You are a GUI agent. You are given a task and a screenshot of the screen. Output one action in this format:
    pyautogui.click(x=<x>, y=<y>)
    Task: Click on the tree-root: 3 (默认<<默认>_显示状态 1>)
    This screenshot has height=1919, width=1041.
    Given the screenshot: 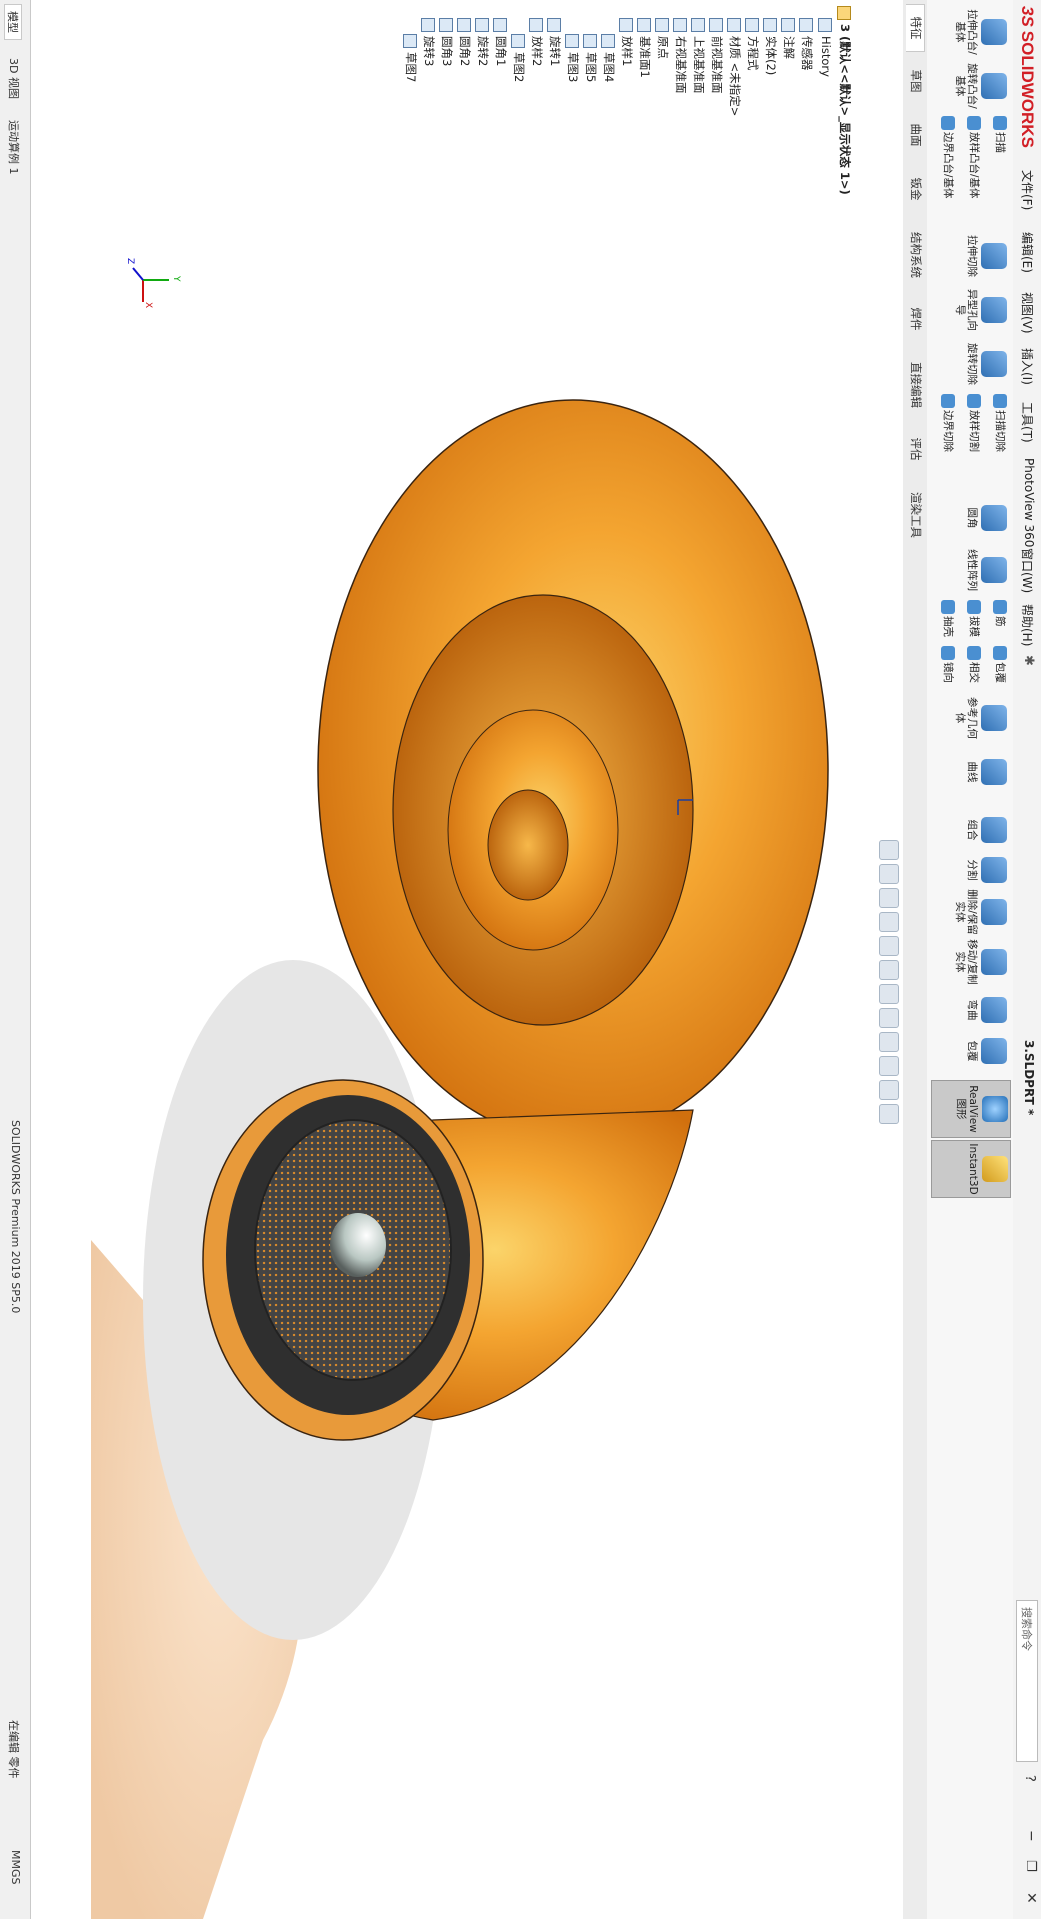 What is the action you would take?
    pyautogui.click(x=844, y=100)
    